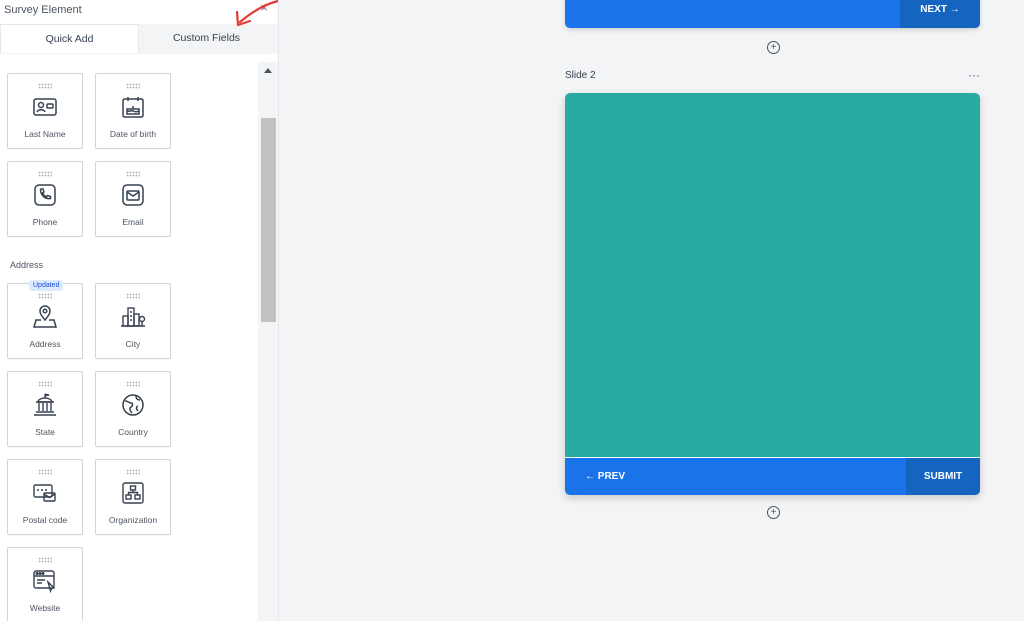  What do you see at coordinates (580, 75) in the screenshot?
I see `slide-2-label: Slide 2` at bounding box center [580, 75].